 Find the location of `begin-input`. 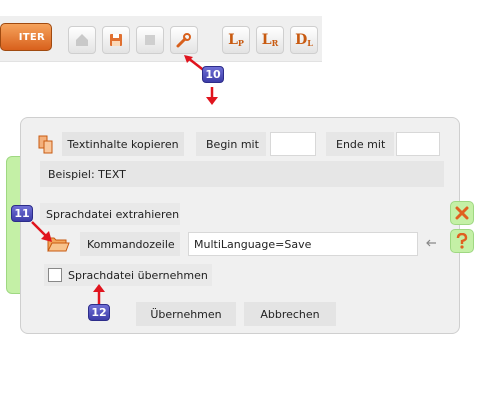

begin-input is located at coordinates (293, 144).